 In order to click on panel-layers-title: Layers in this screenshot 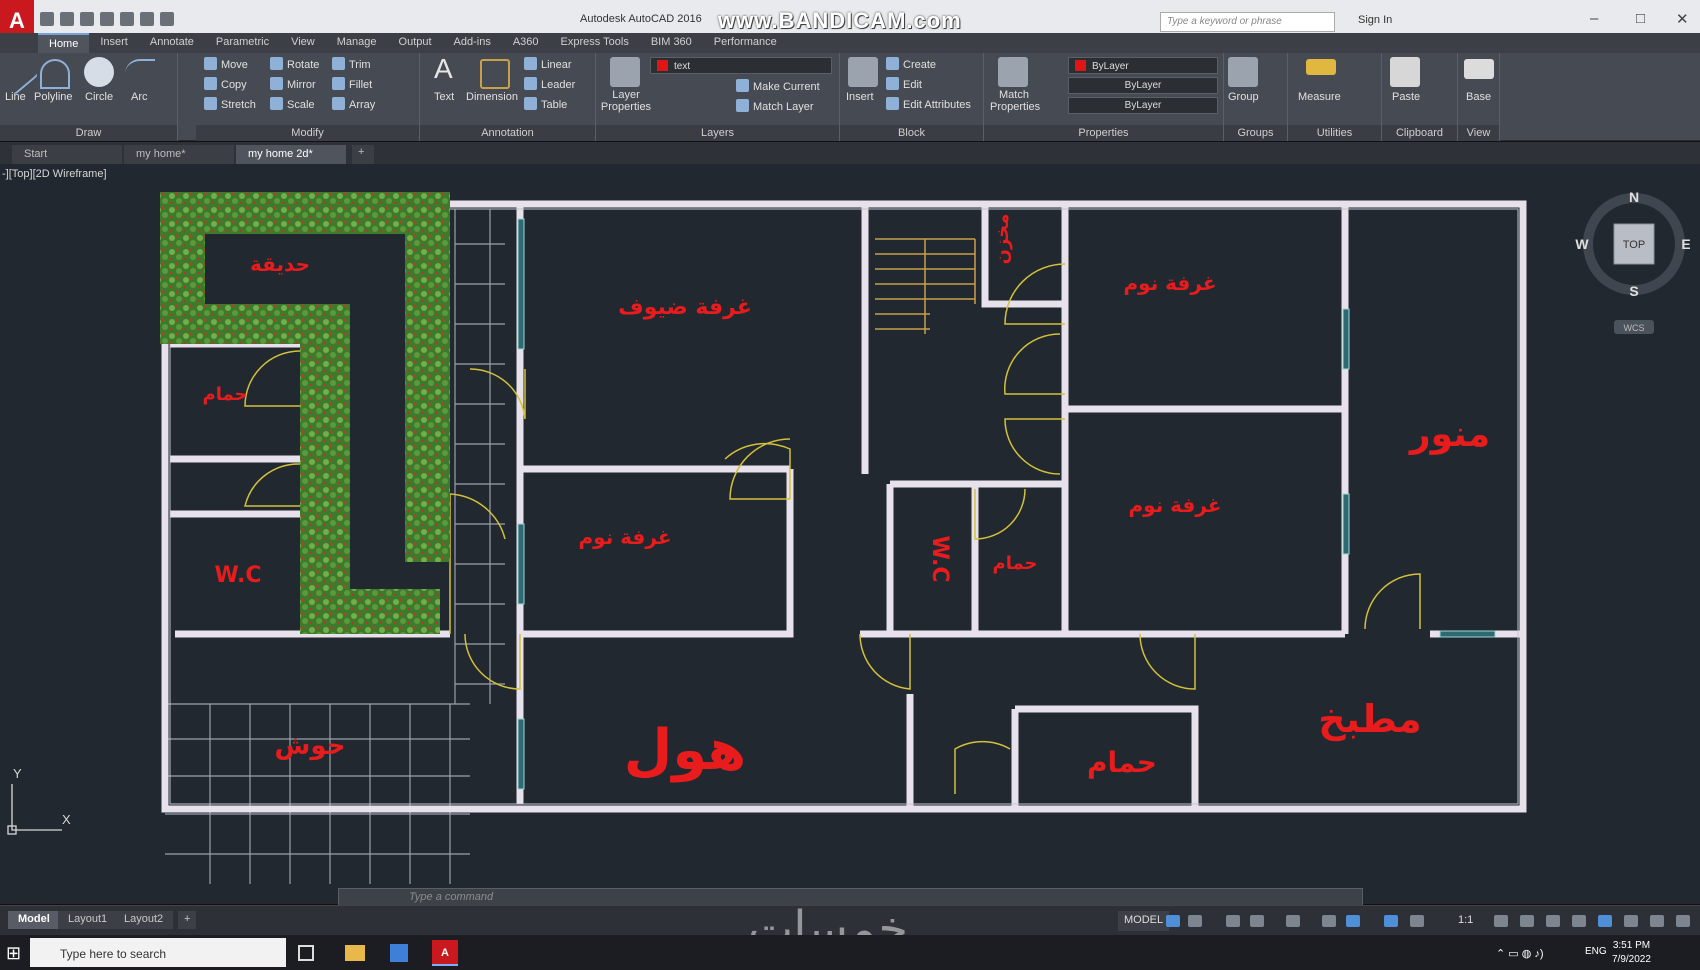, I will do `click(717, 133)`.